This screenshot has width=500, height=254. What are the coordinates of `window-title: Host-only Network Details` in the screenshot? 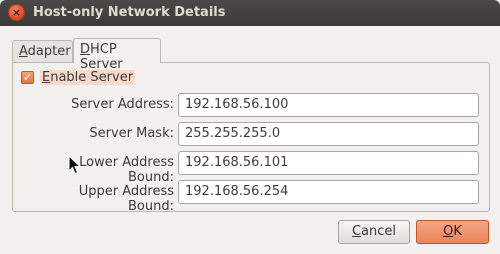 It's located at (129, 12).